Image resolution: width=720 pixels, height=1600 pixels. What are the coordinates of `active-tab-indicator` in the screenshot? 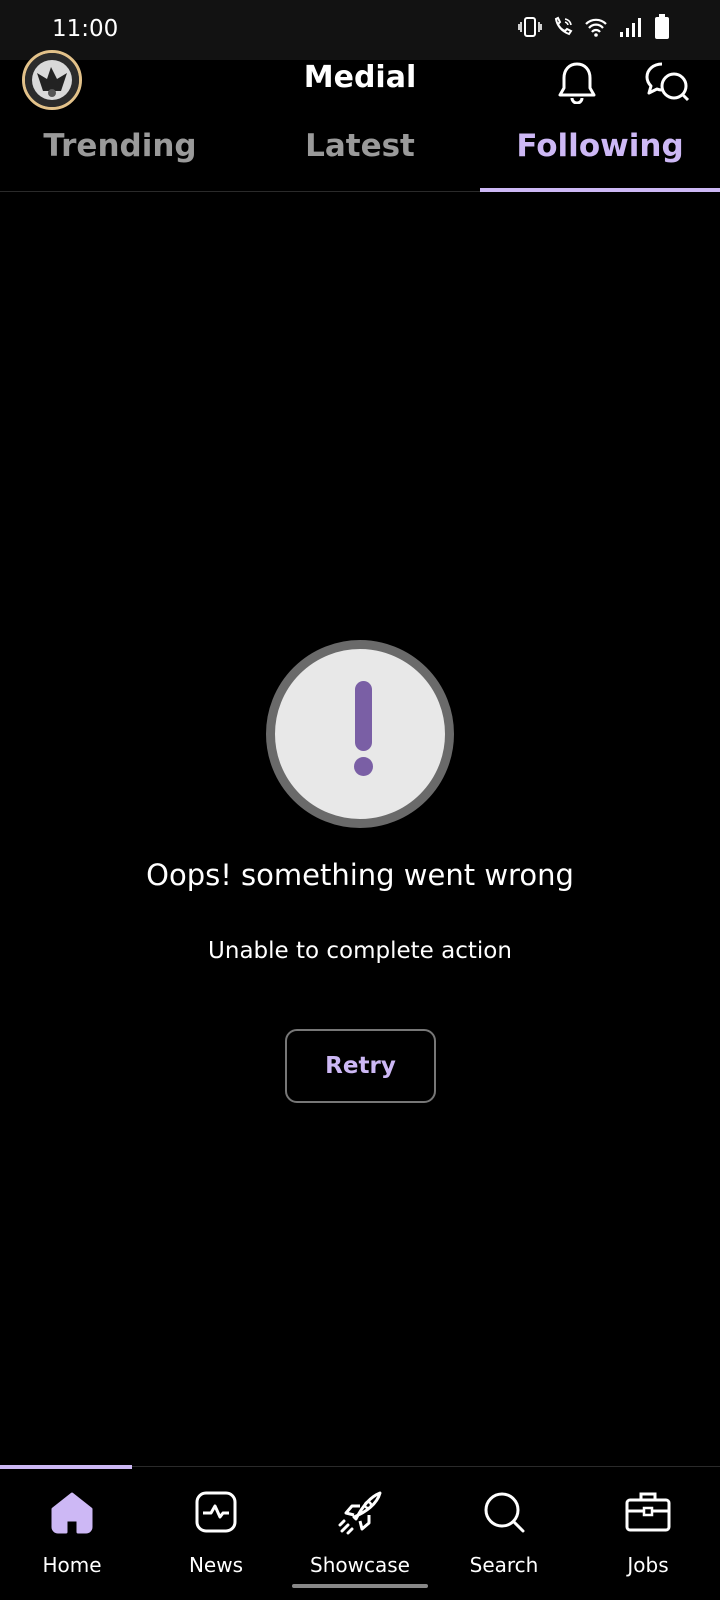 It's located at (600, 190).